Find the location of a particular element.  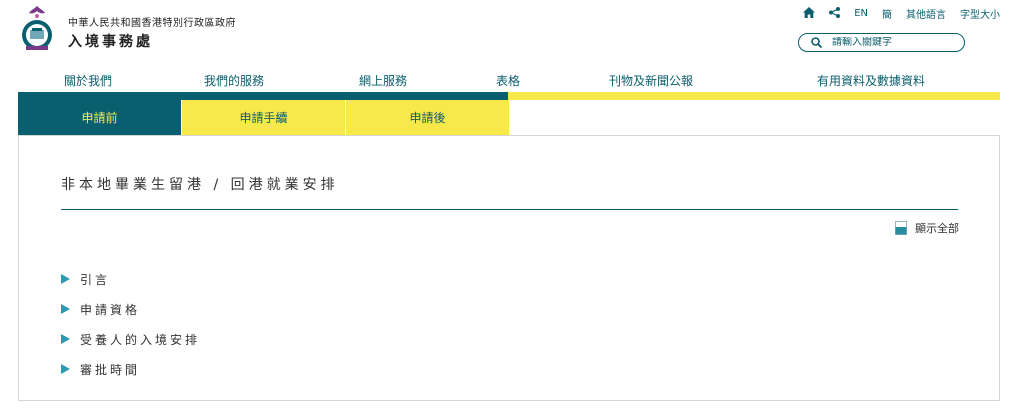

section-dependants: 受養人的入境安排 is located at coordinates (130, 339).